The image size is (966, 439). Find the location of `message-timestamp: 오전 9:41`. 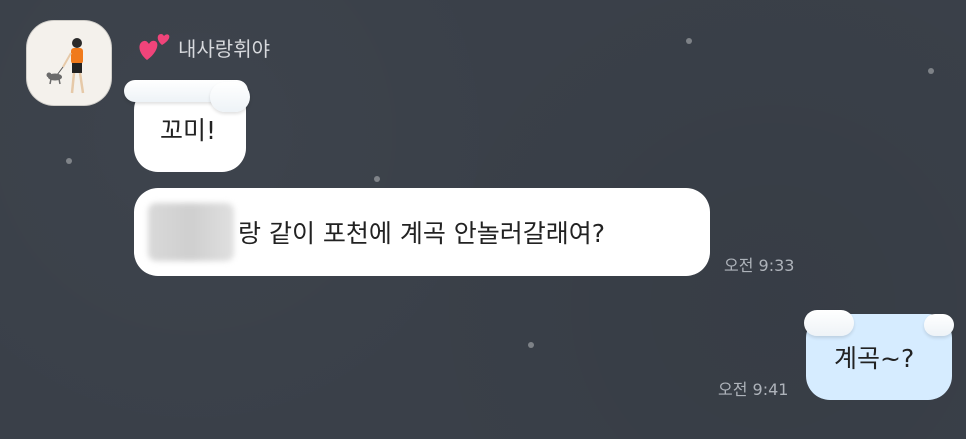

message-timestamp: 오전 9:41 is located at coordinates (753, 389).